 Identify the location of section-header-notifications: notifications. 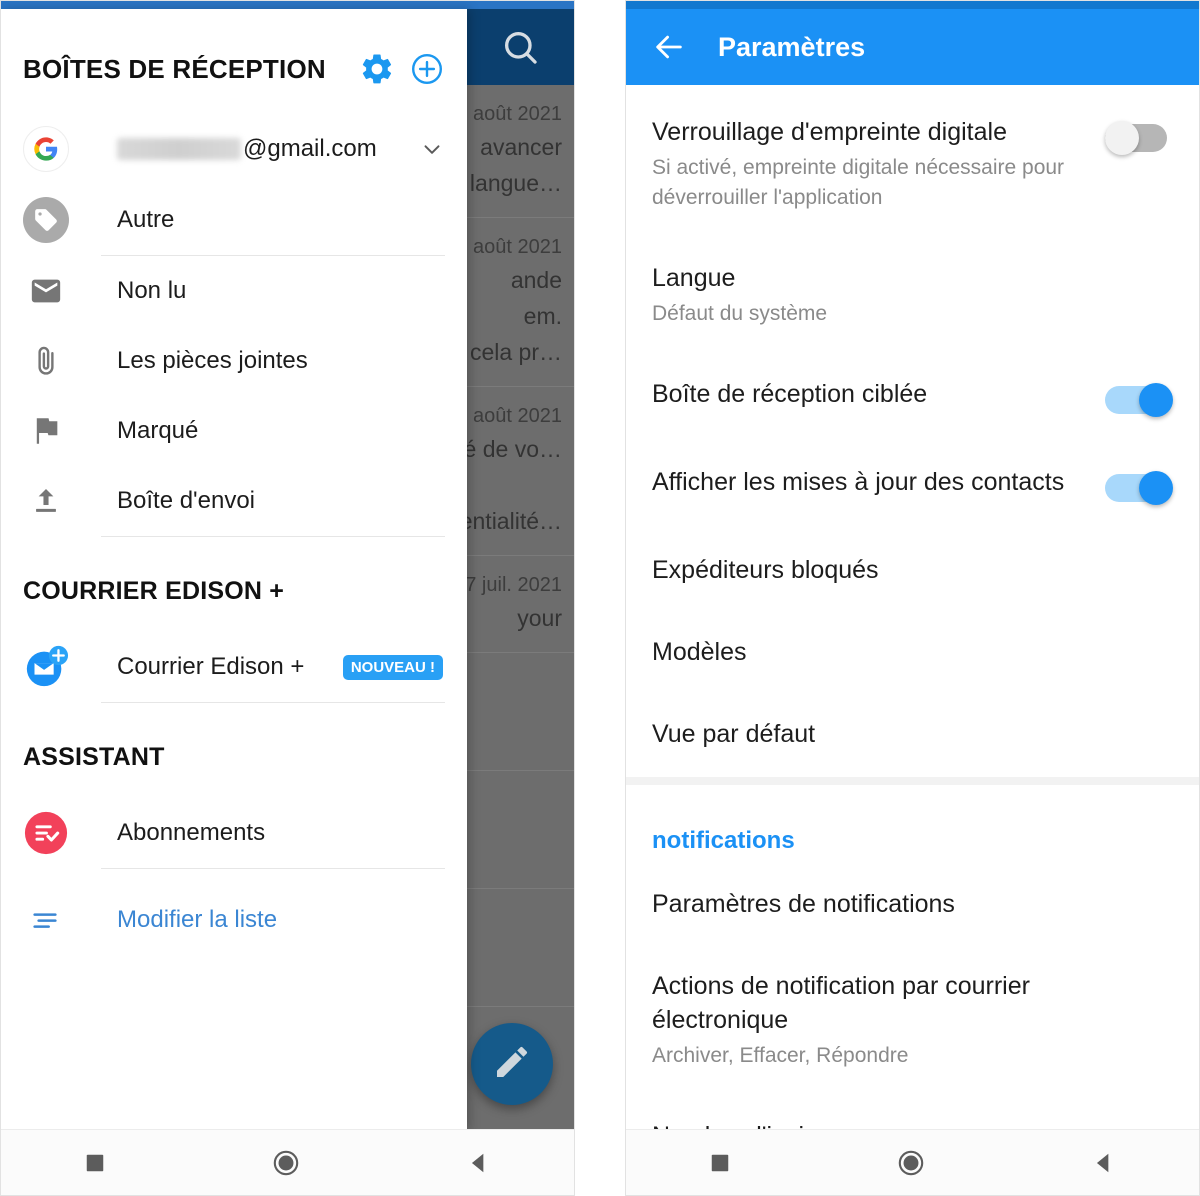
(723, 840).